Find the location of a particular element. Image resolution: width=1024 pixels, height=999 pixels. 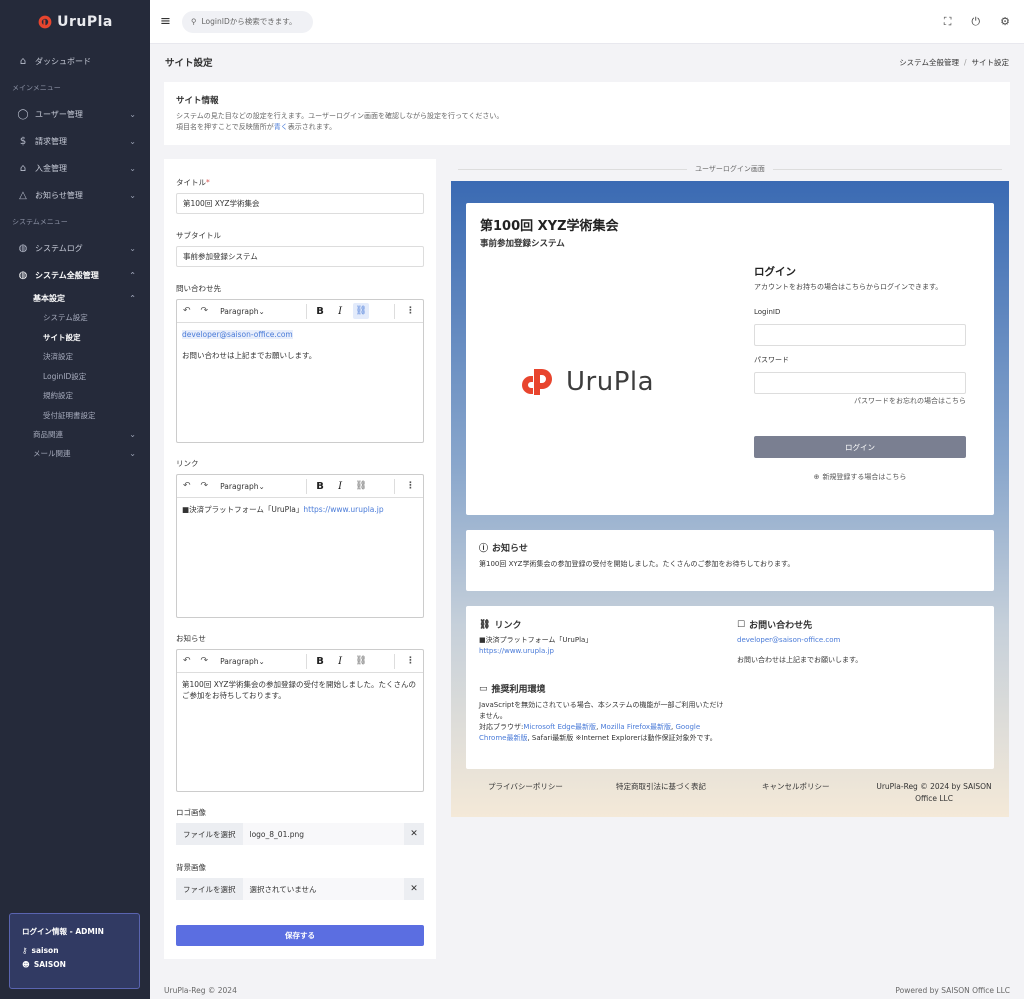

sidebar-section-system: システムメニュー is located at coordinates (40, 222).